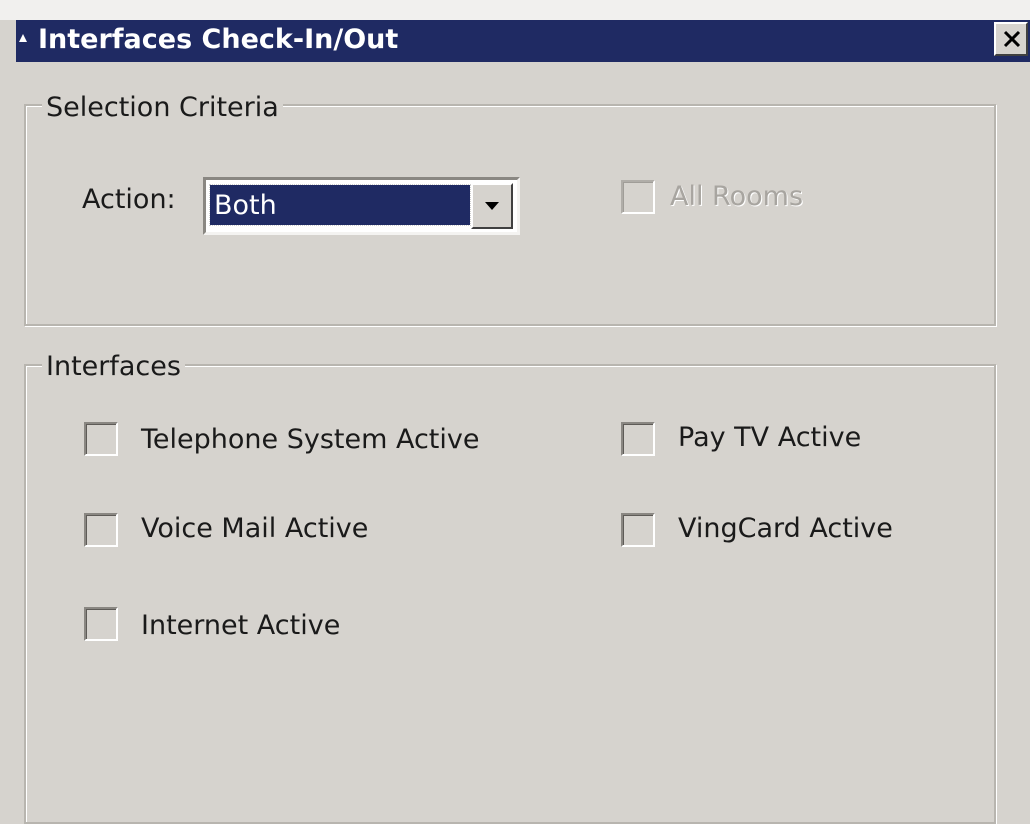  I want to click on chevron-down-icon, so click(492, 206).